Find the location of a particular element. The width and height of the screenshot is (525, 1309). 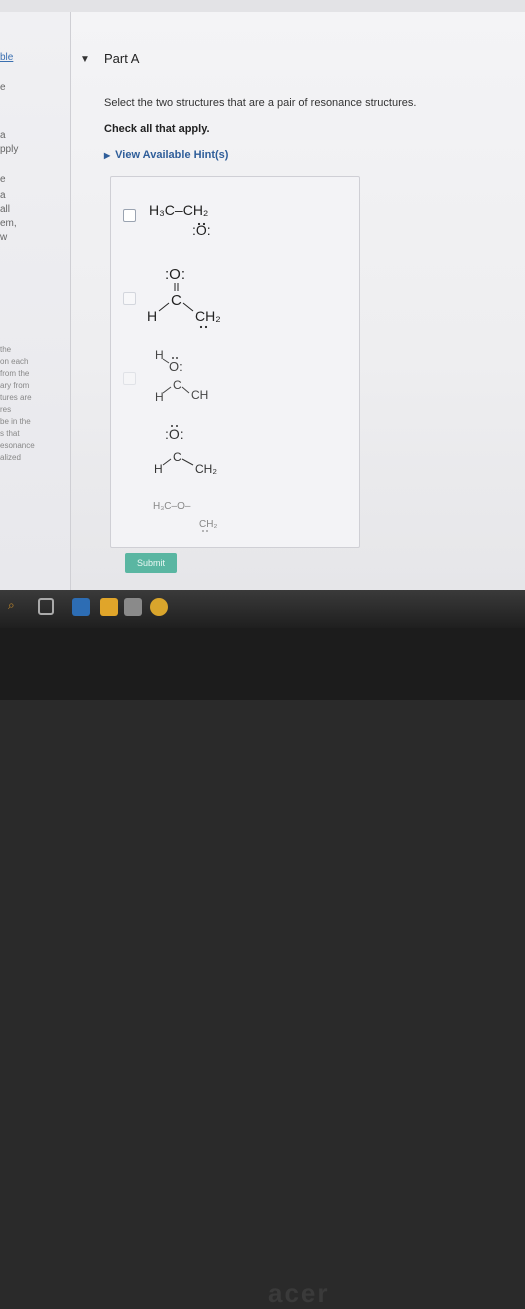

chrome-icon is located at coordinates (159, 607).